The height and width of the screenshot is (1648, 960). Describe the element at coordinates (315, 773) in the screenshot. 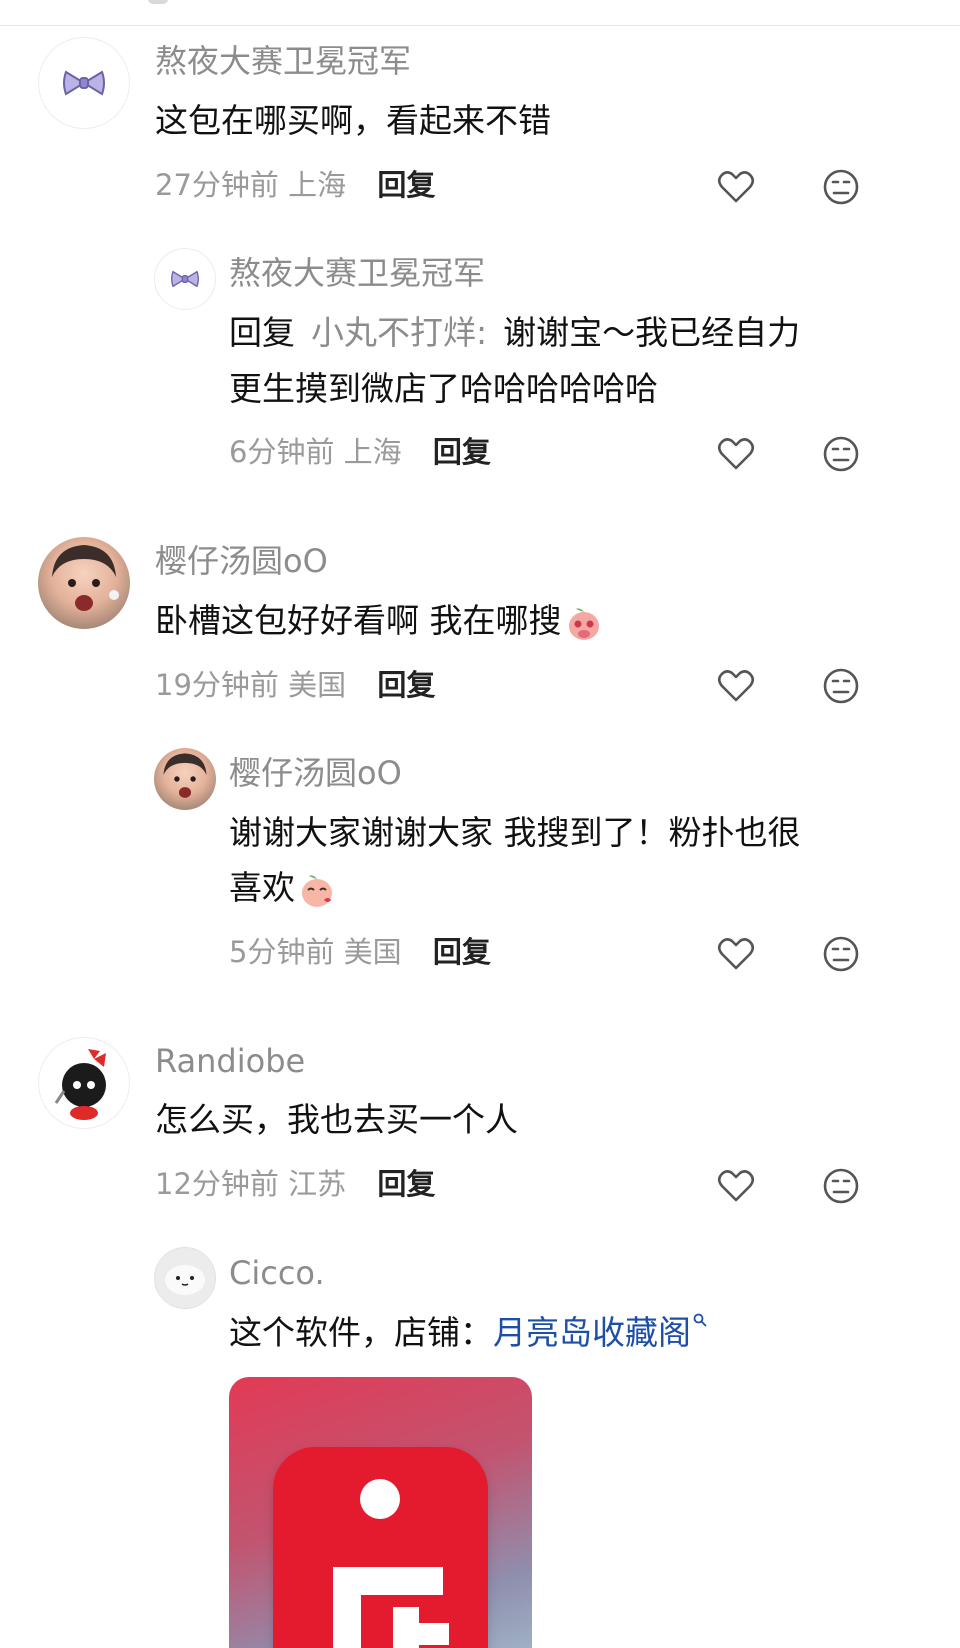

I see `reply-username: 樱仔汤圆oO` at that location.